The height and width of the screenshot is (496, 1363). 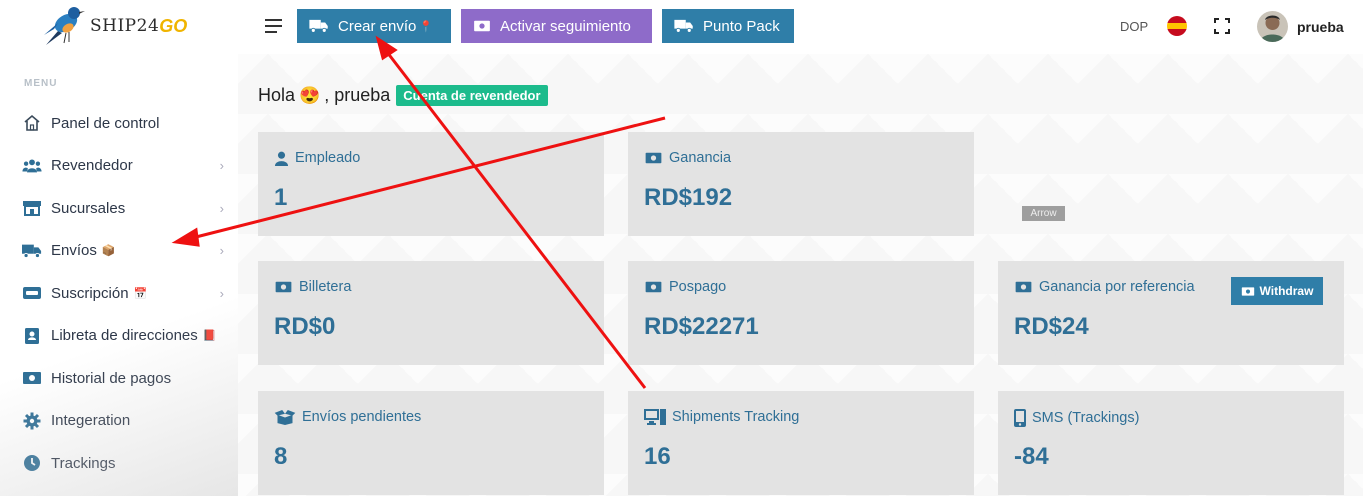 I want to click on card-pospago: Pospago RD$22271, so click(x=801, y=313).